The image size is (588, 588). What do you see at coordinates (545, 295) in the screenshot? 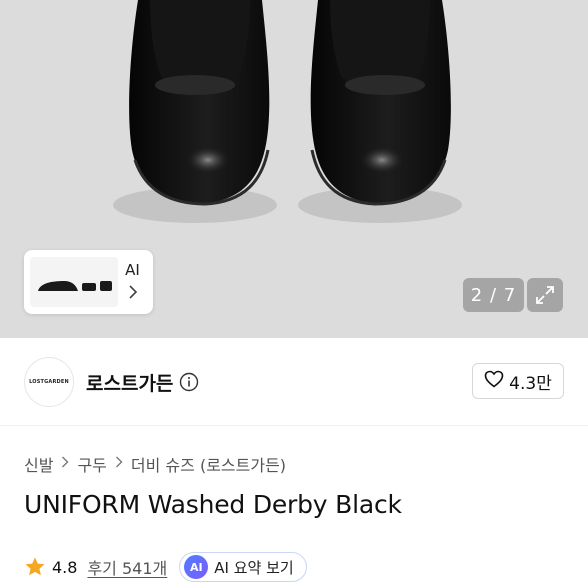
I see `expand-icon` at bounding box center [545, 295].